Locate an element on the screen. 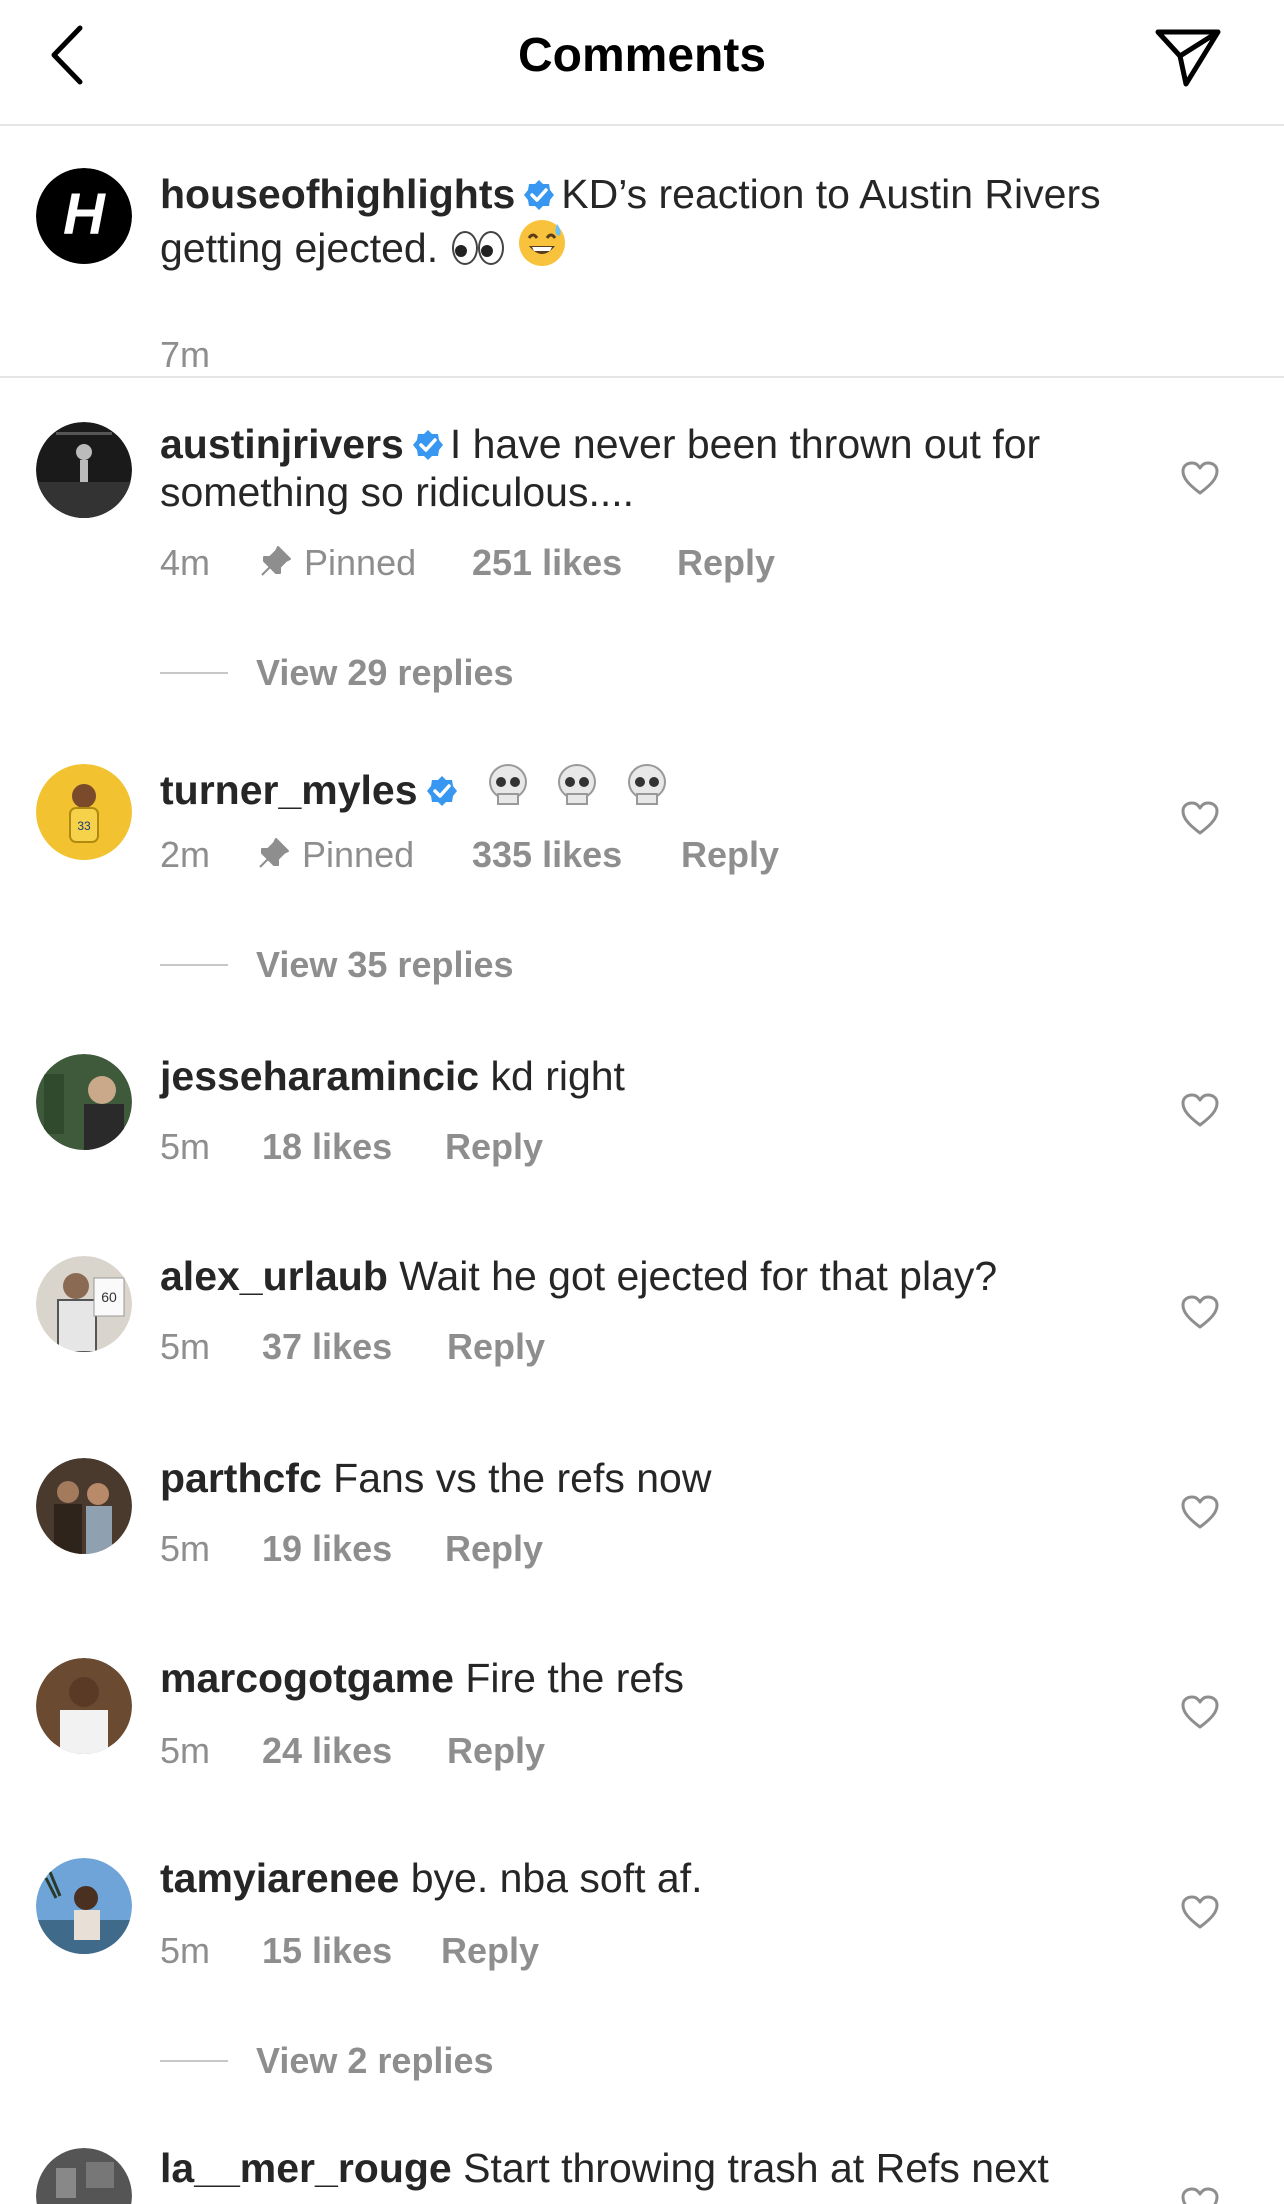 The height and width of the screenshot is (2204, 1284). svg-text: H is located at coordinates (84, 214).